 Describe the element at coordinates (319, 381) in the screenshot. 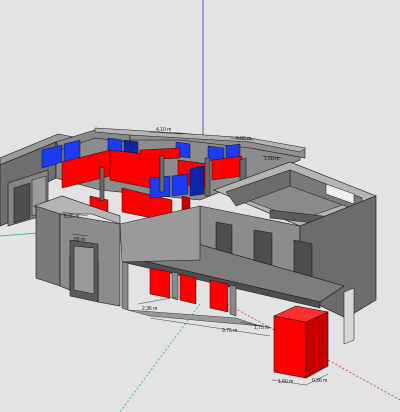

I see `dim-label-bottom-5: 0,36 m` at that location.